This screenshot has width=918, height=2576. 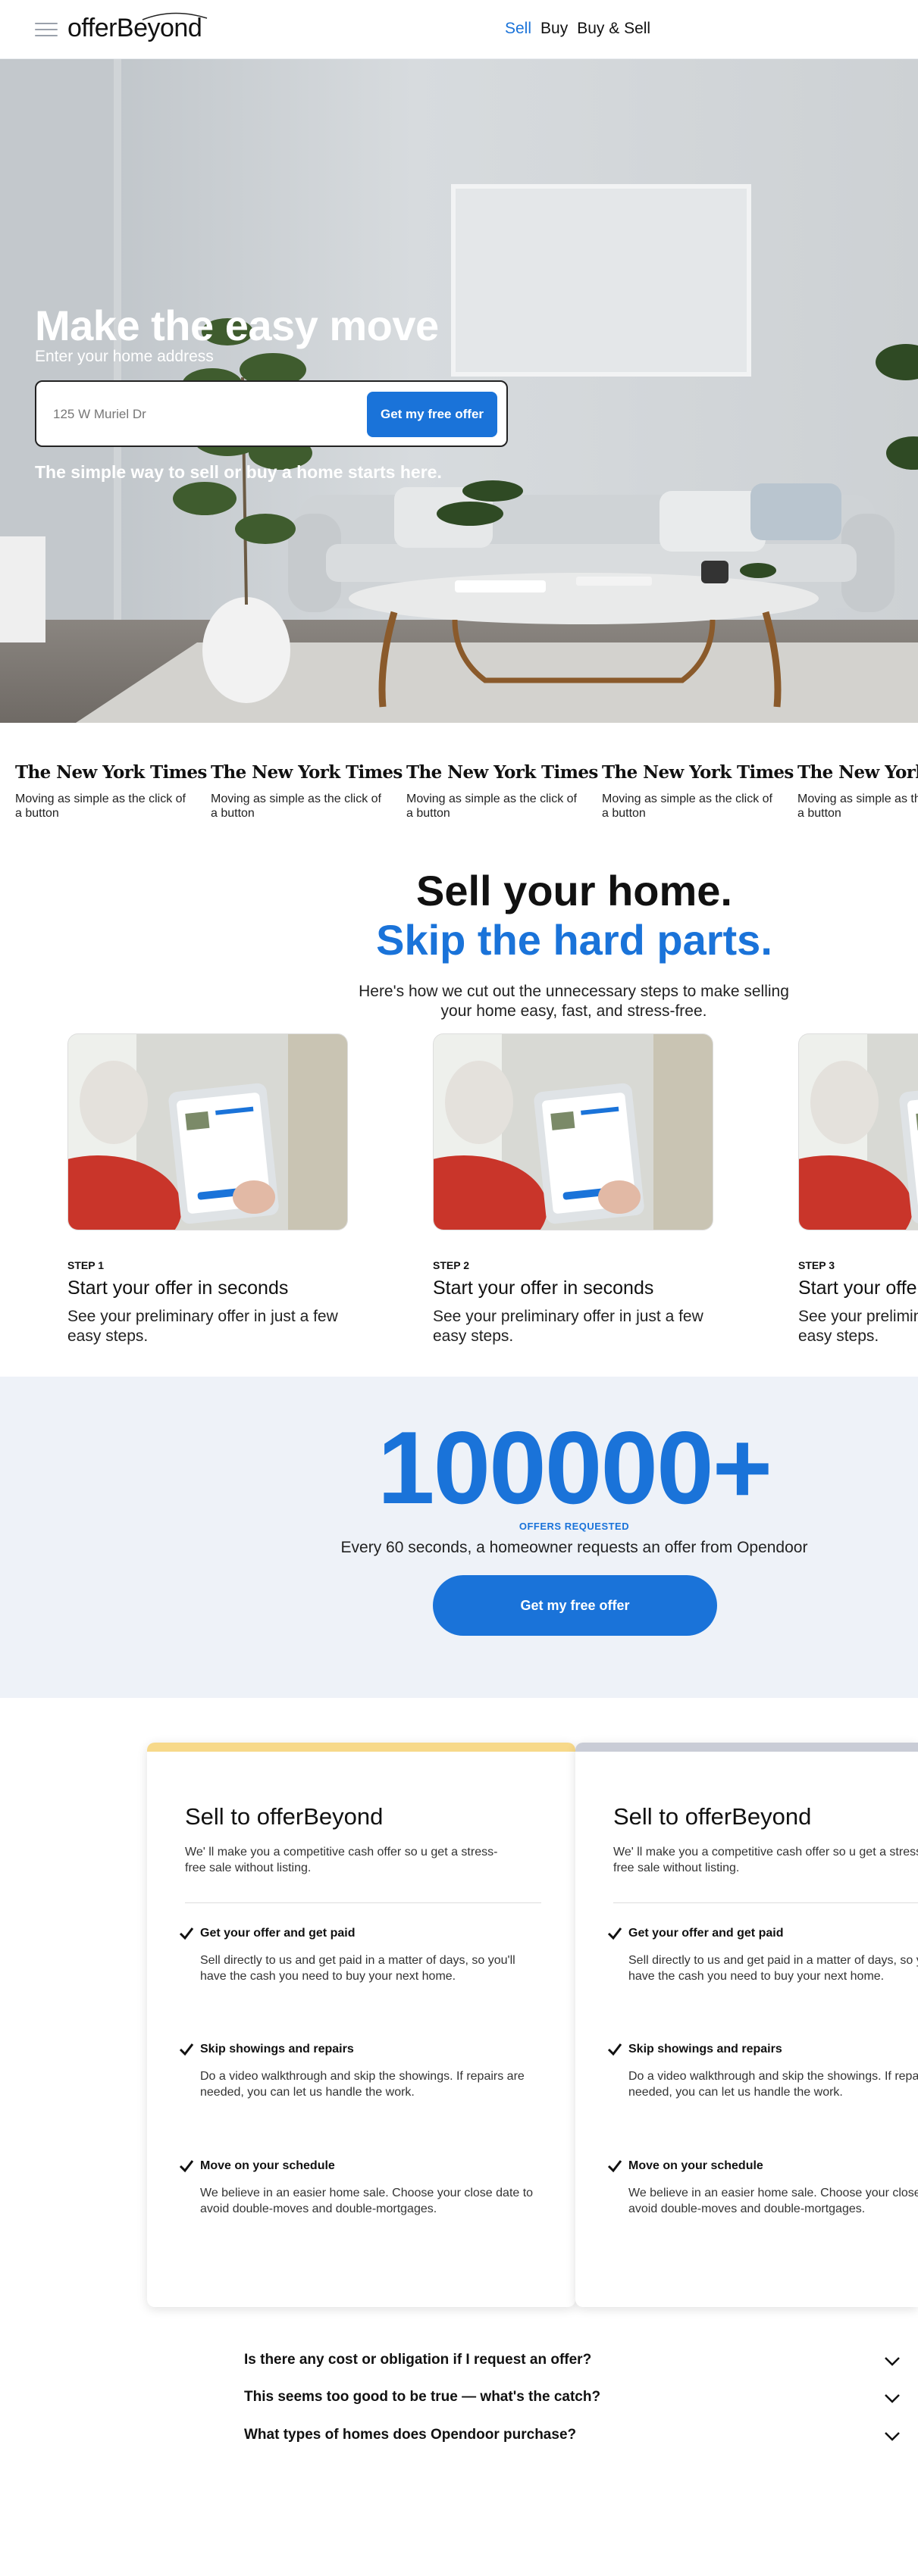 I want to click on step-label: STEP 3, so click(x=816, y=1265).